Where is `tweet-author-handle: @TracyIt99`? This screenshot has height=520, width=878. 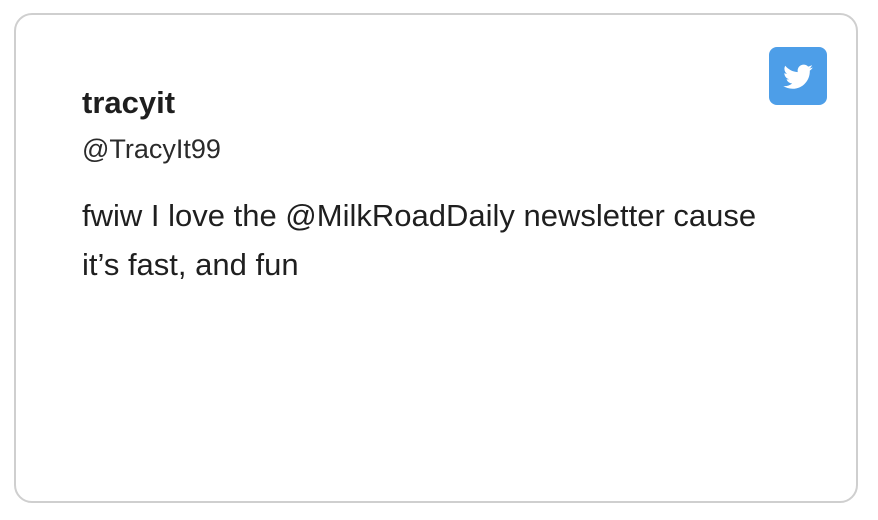 tweet-author-handle: @TracyIt99 is located at coordinates (151, 149).